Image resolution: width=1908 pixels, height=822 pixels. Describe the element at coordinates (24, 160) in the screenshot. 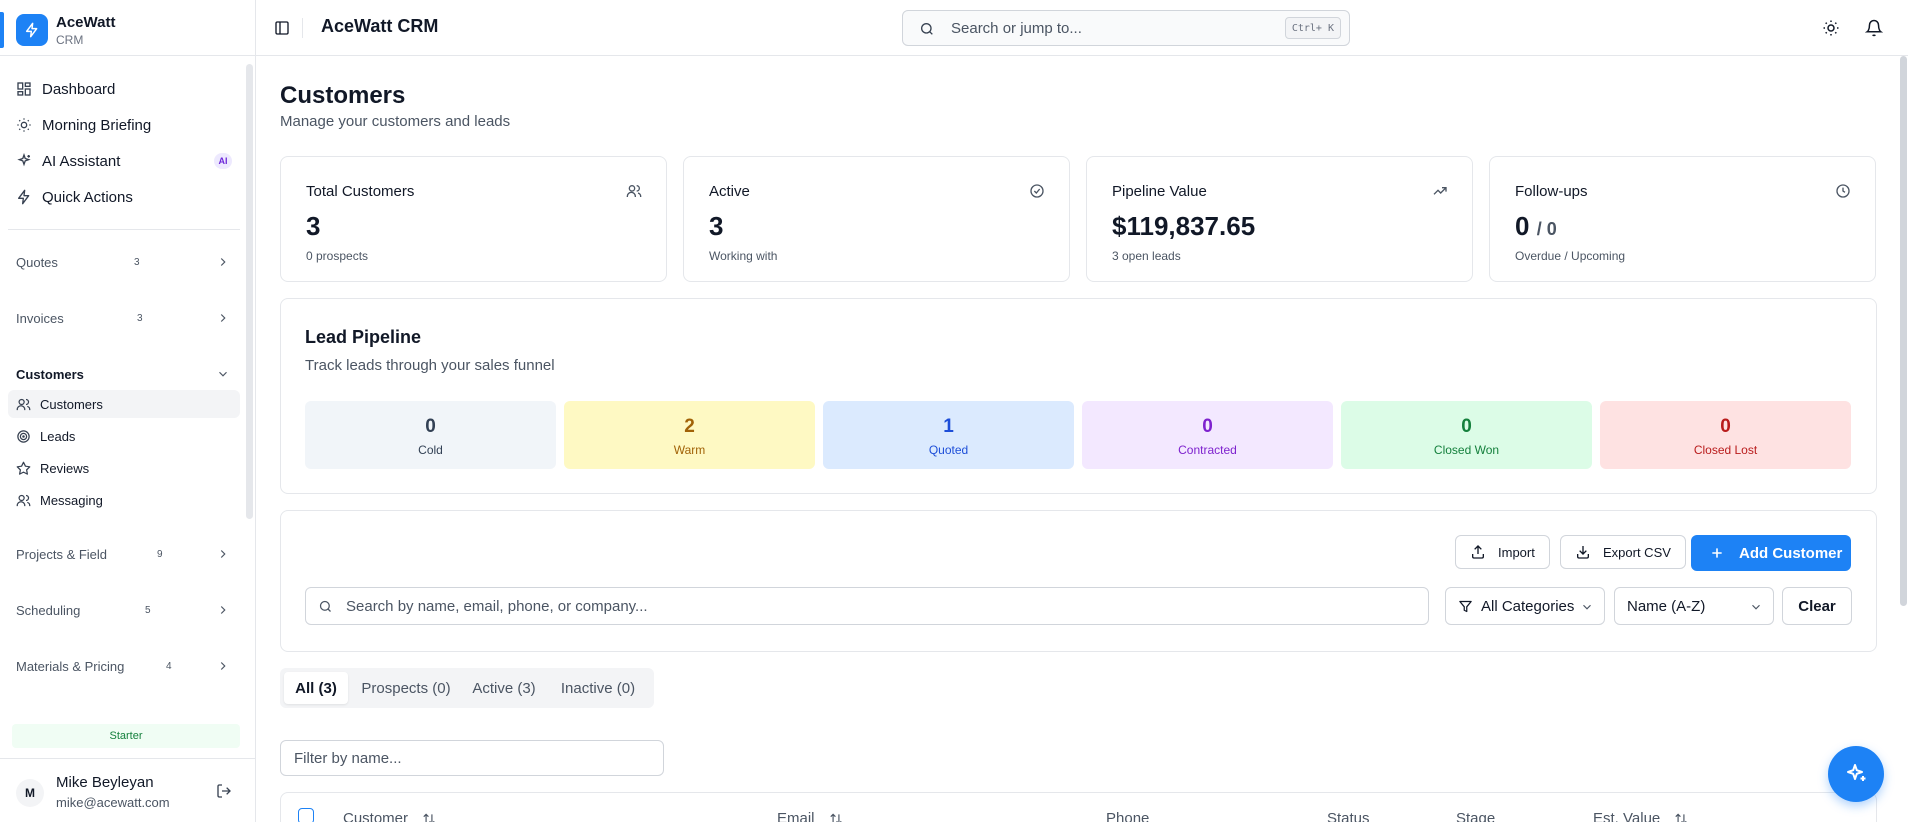

I see `sparkles-icon` at that location.